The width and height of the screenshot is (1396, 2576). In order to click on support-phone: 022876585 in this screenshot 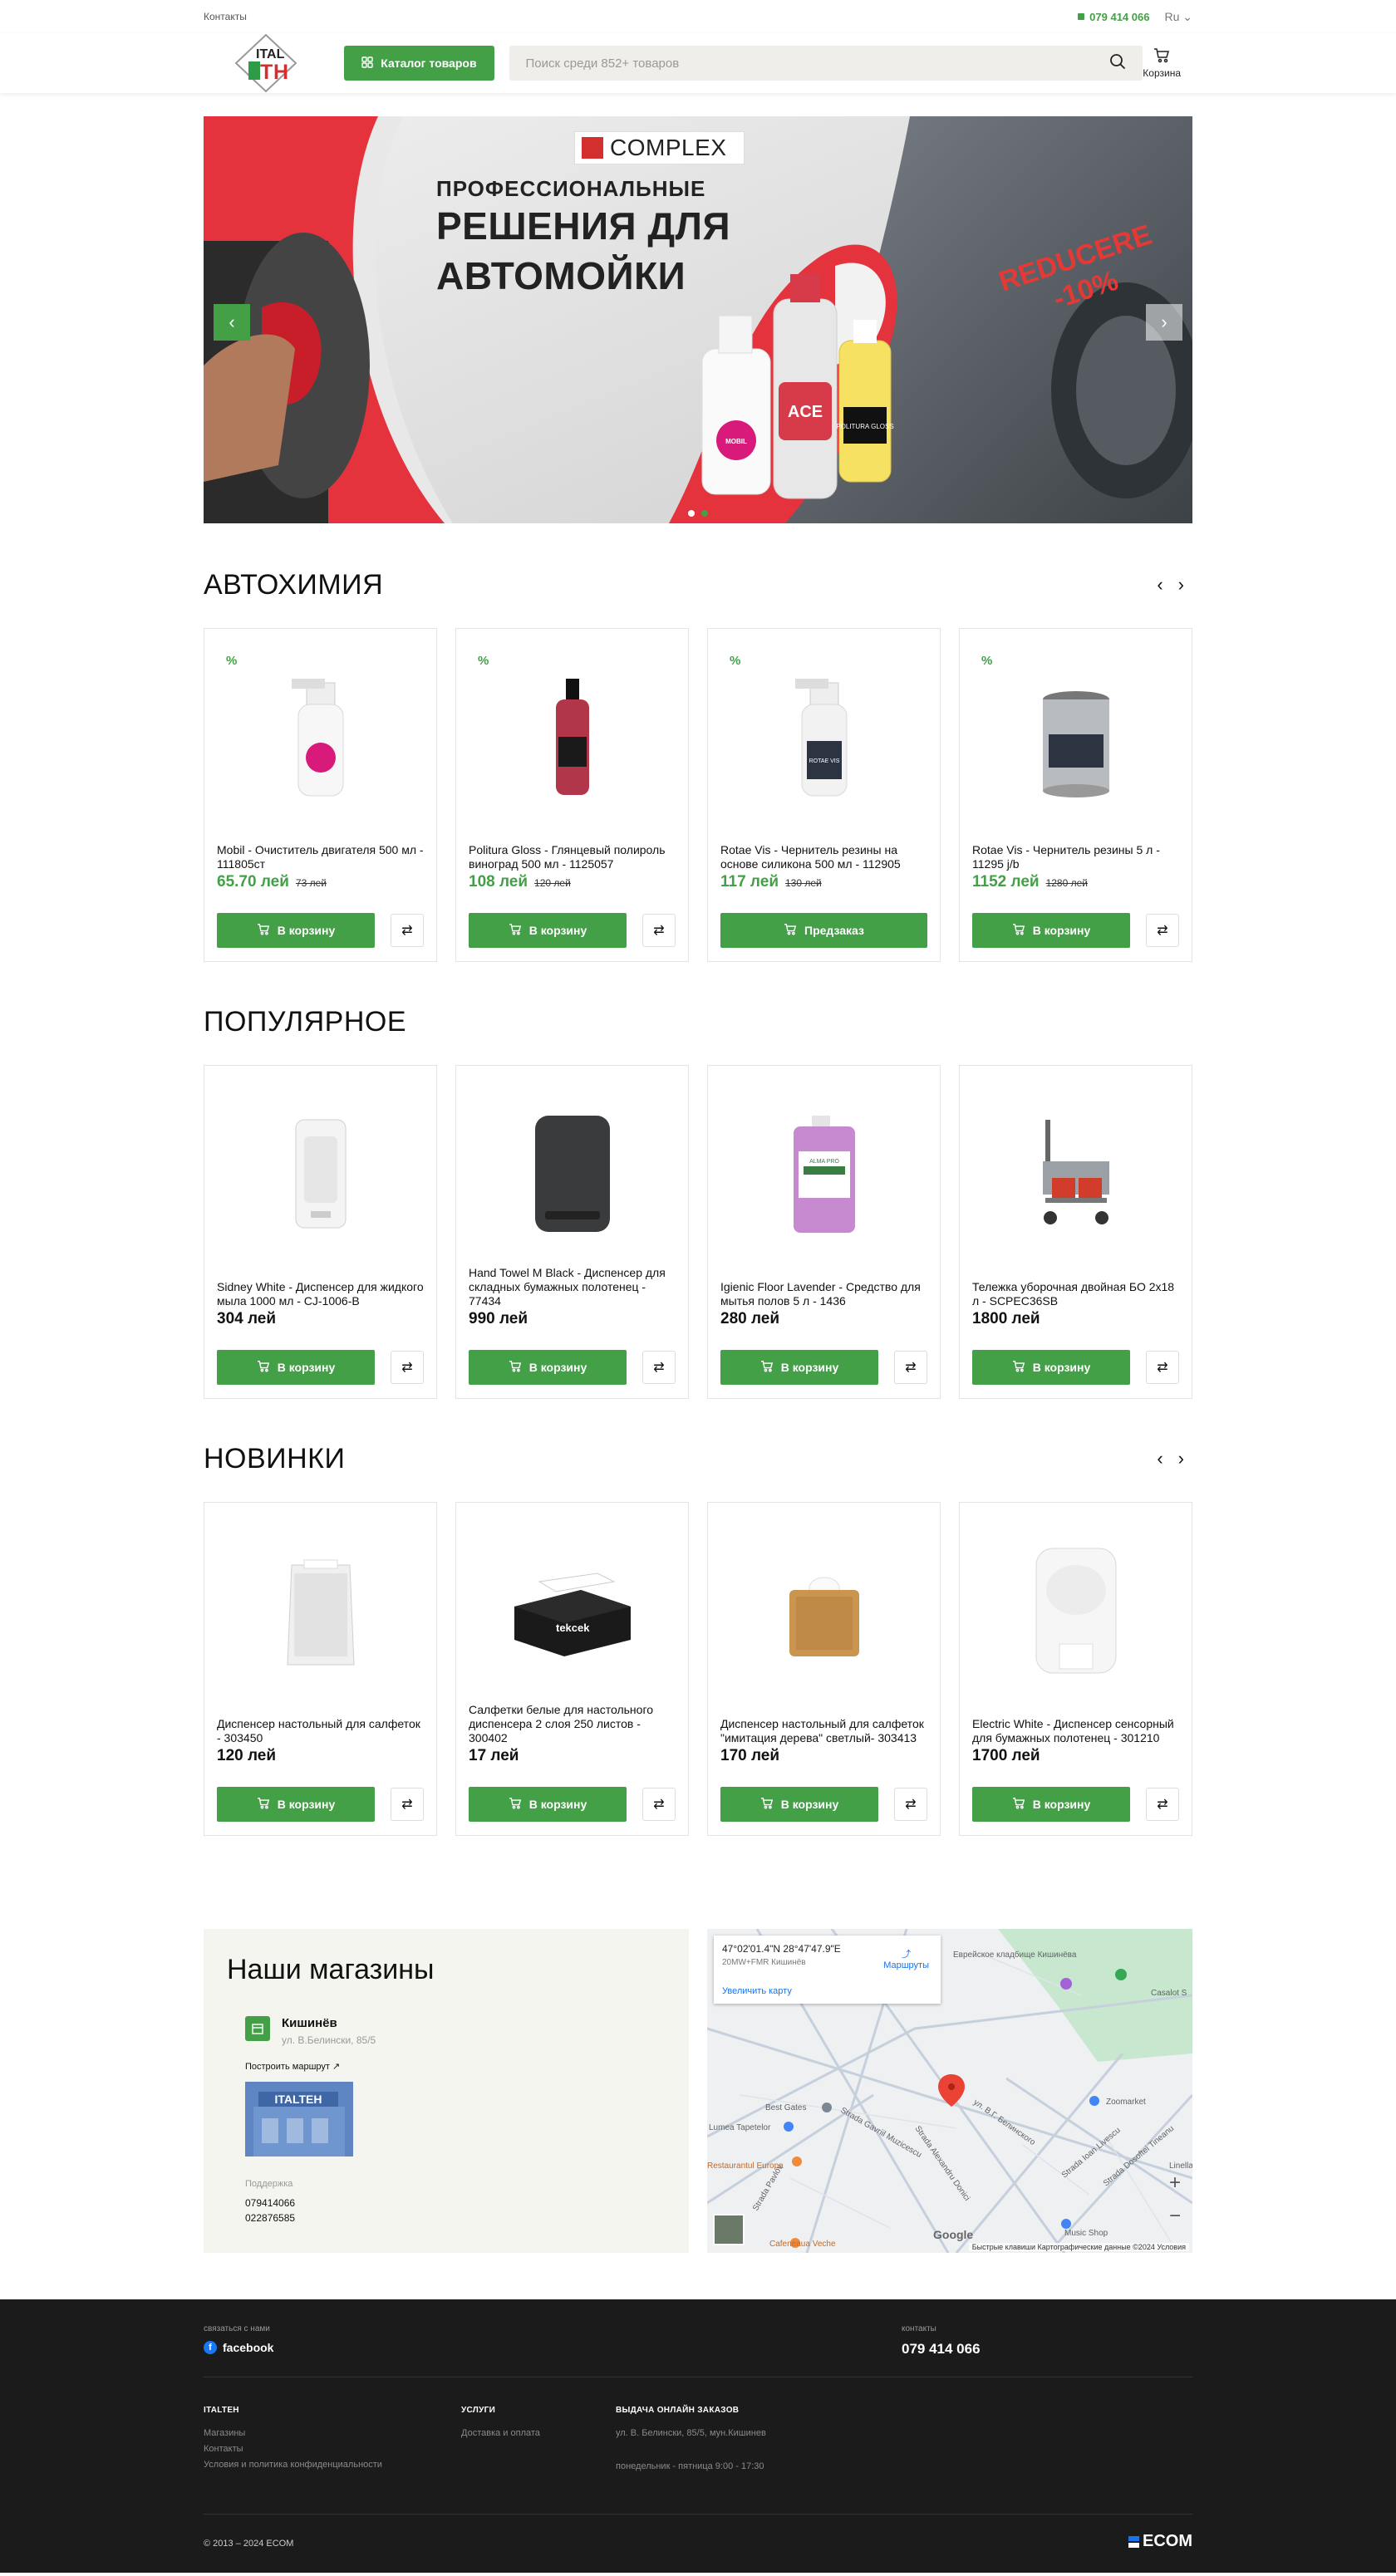, I will do `click(455, 2217)`.